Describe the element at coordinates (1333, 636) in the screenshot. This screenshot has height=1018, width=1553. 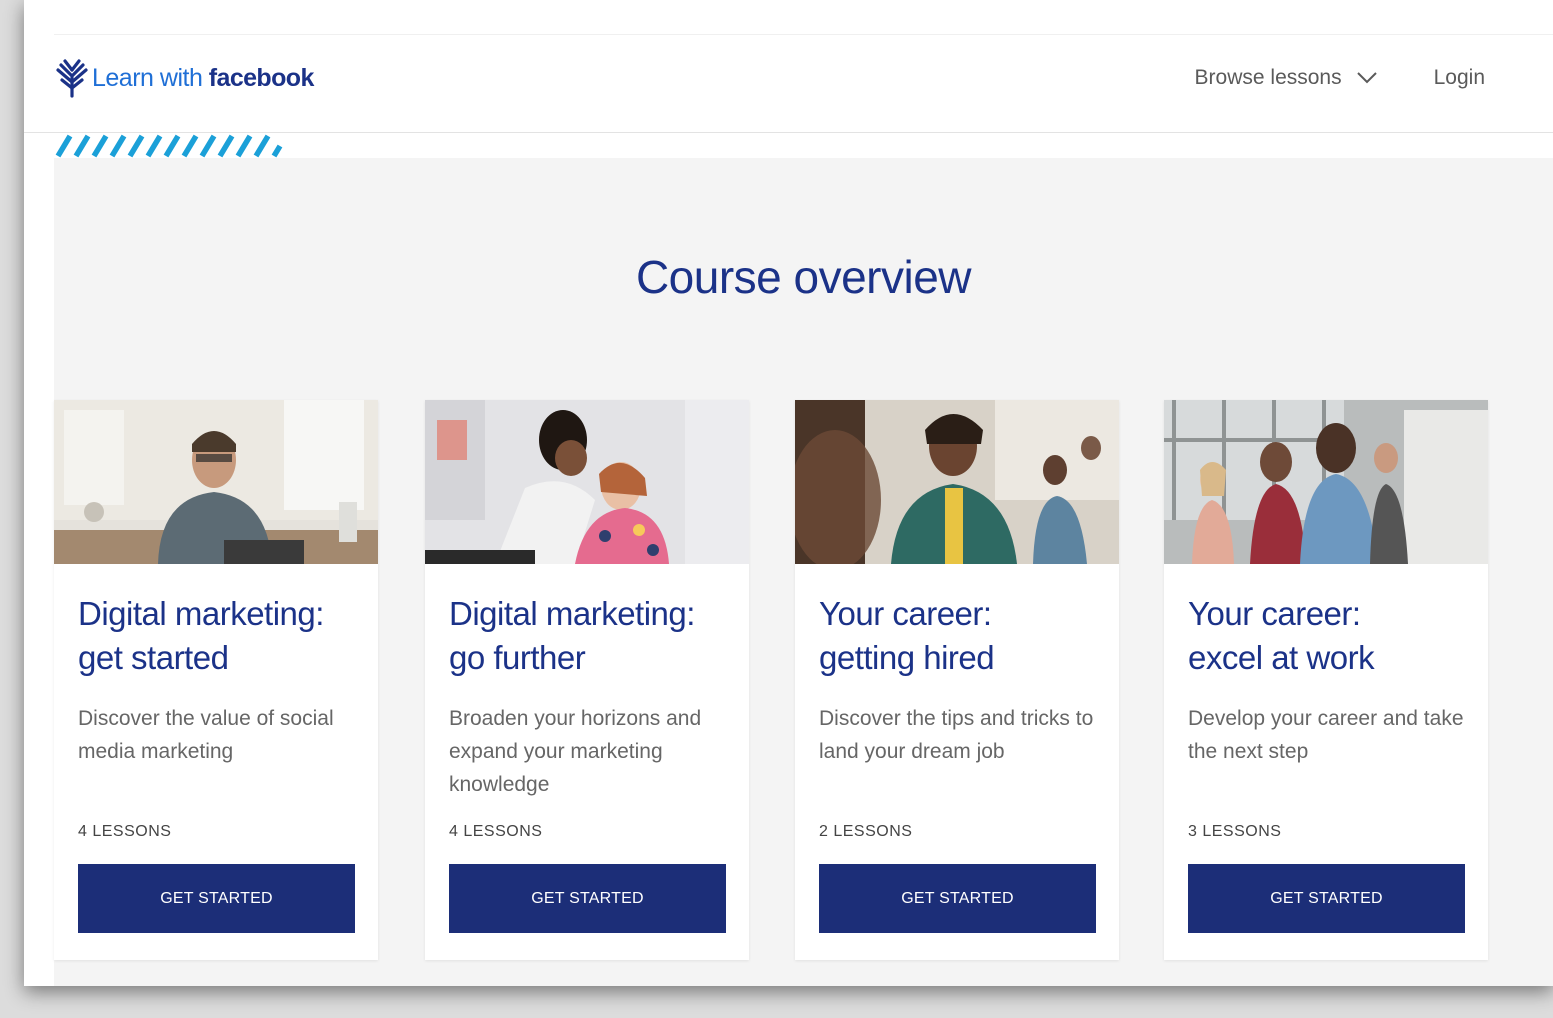
I see `course-title: Your career: excel at work` at that location.